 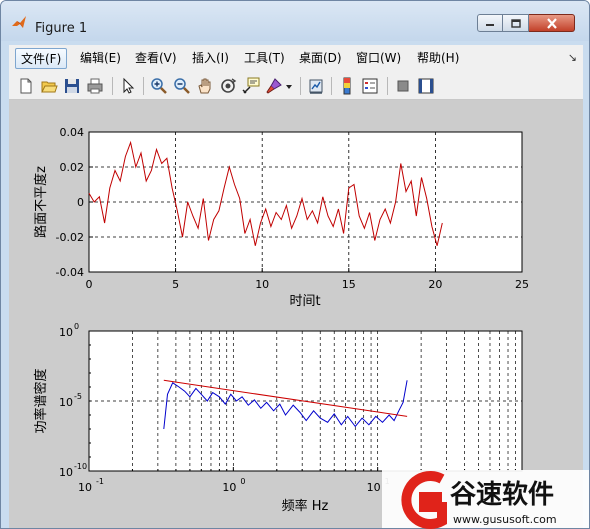 I want to click on watermark-url: www.gususoft.com, so click(x=505, y=519).